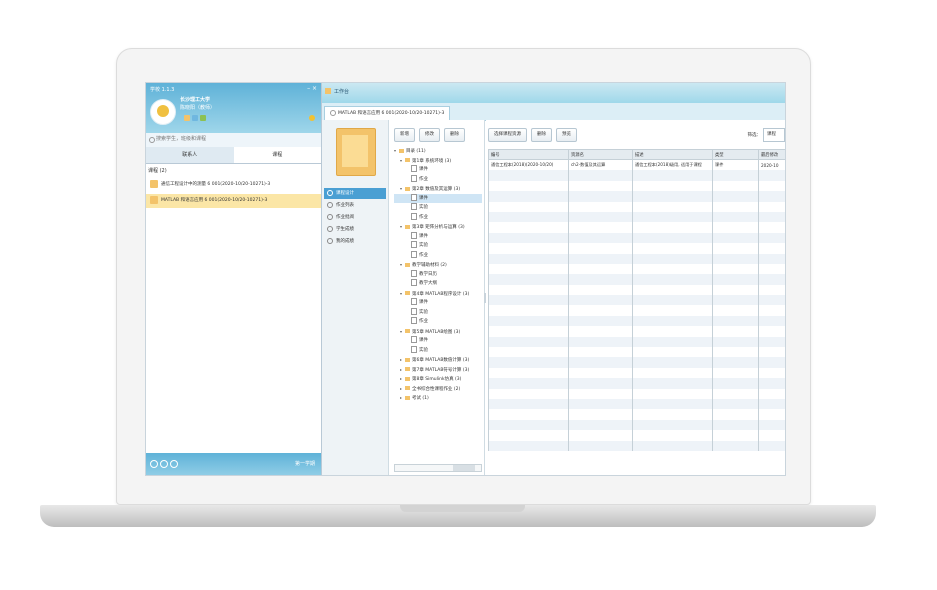 Image resolution: width=937 pixels, height=590 pixels. Describe the element at coordinates (345, 217) in the screenshot. I see `nav-item-label: 作业批阅` at that location.